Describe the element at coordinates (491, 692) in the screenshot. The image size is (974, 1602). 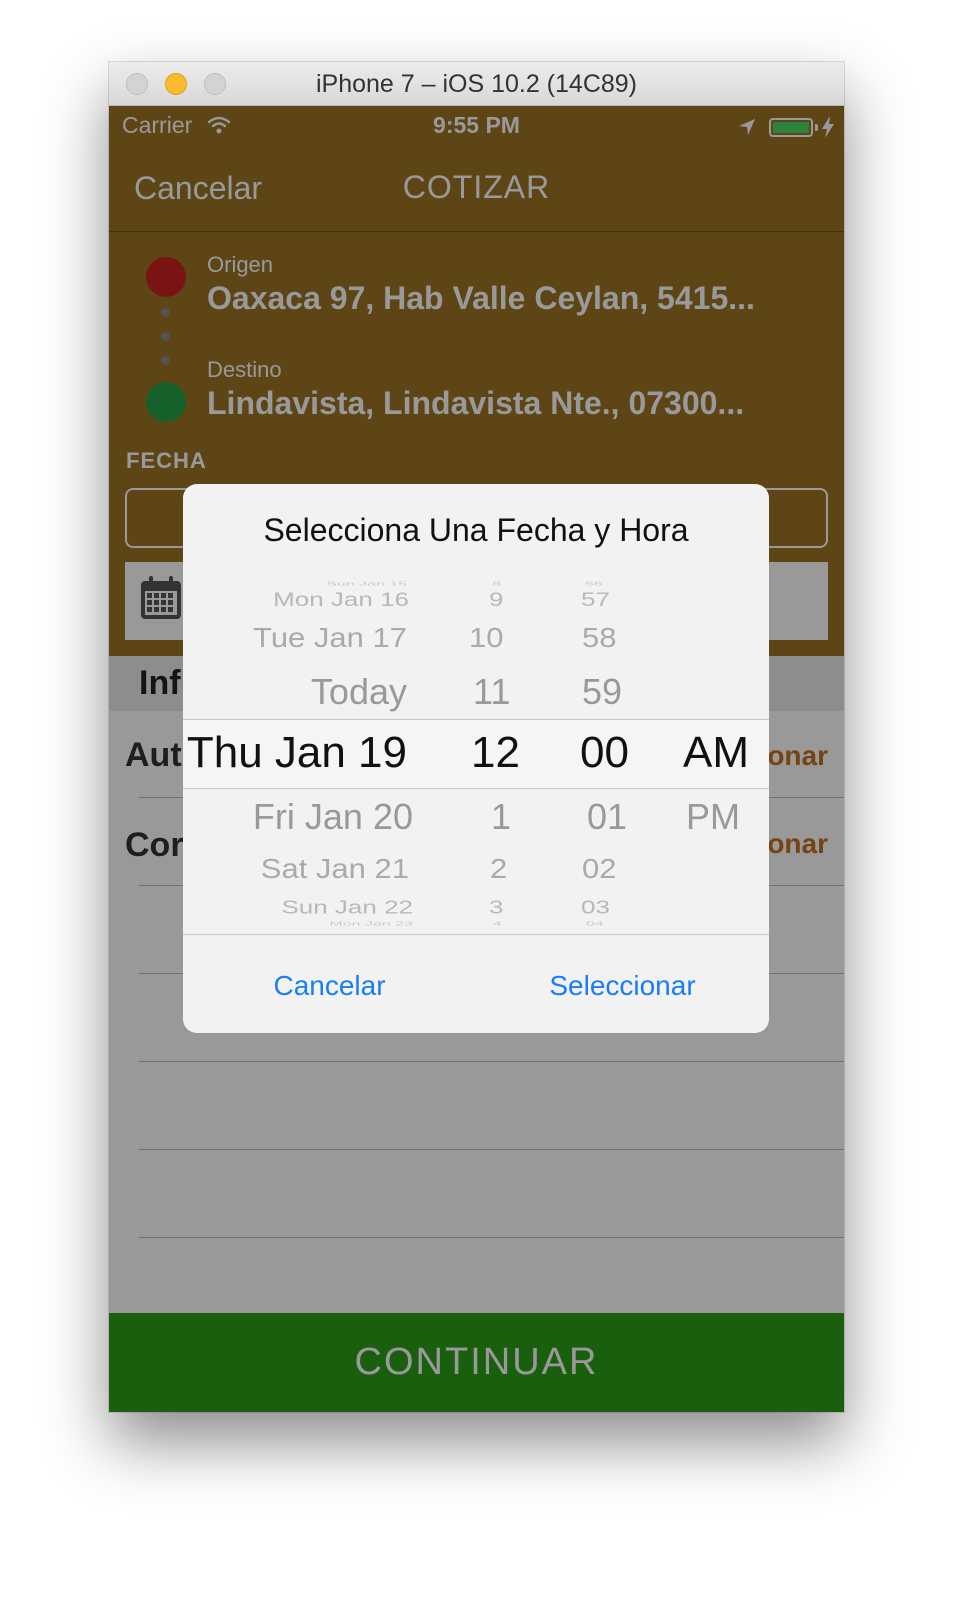
I see `picker-hour-item: 11` at that location.